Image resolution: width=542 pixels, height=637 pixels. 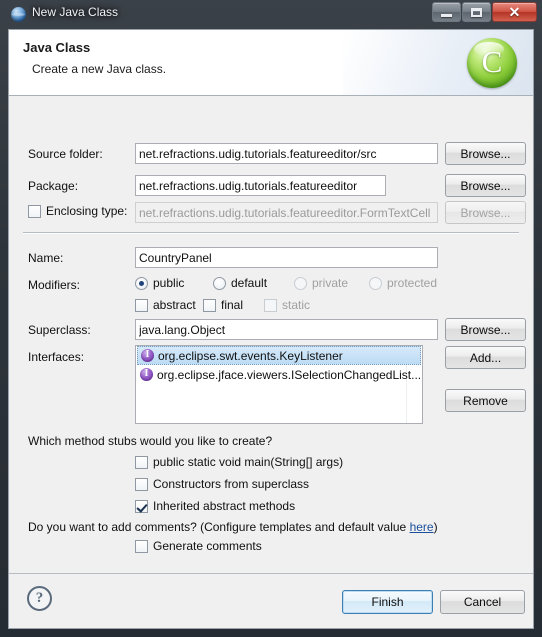 I want to click on java-class-icon: C, so click(x=492, y=63).